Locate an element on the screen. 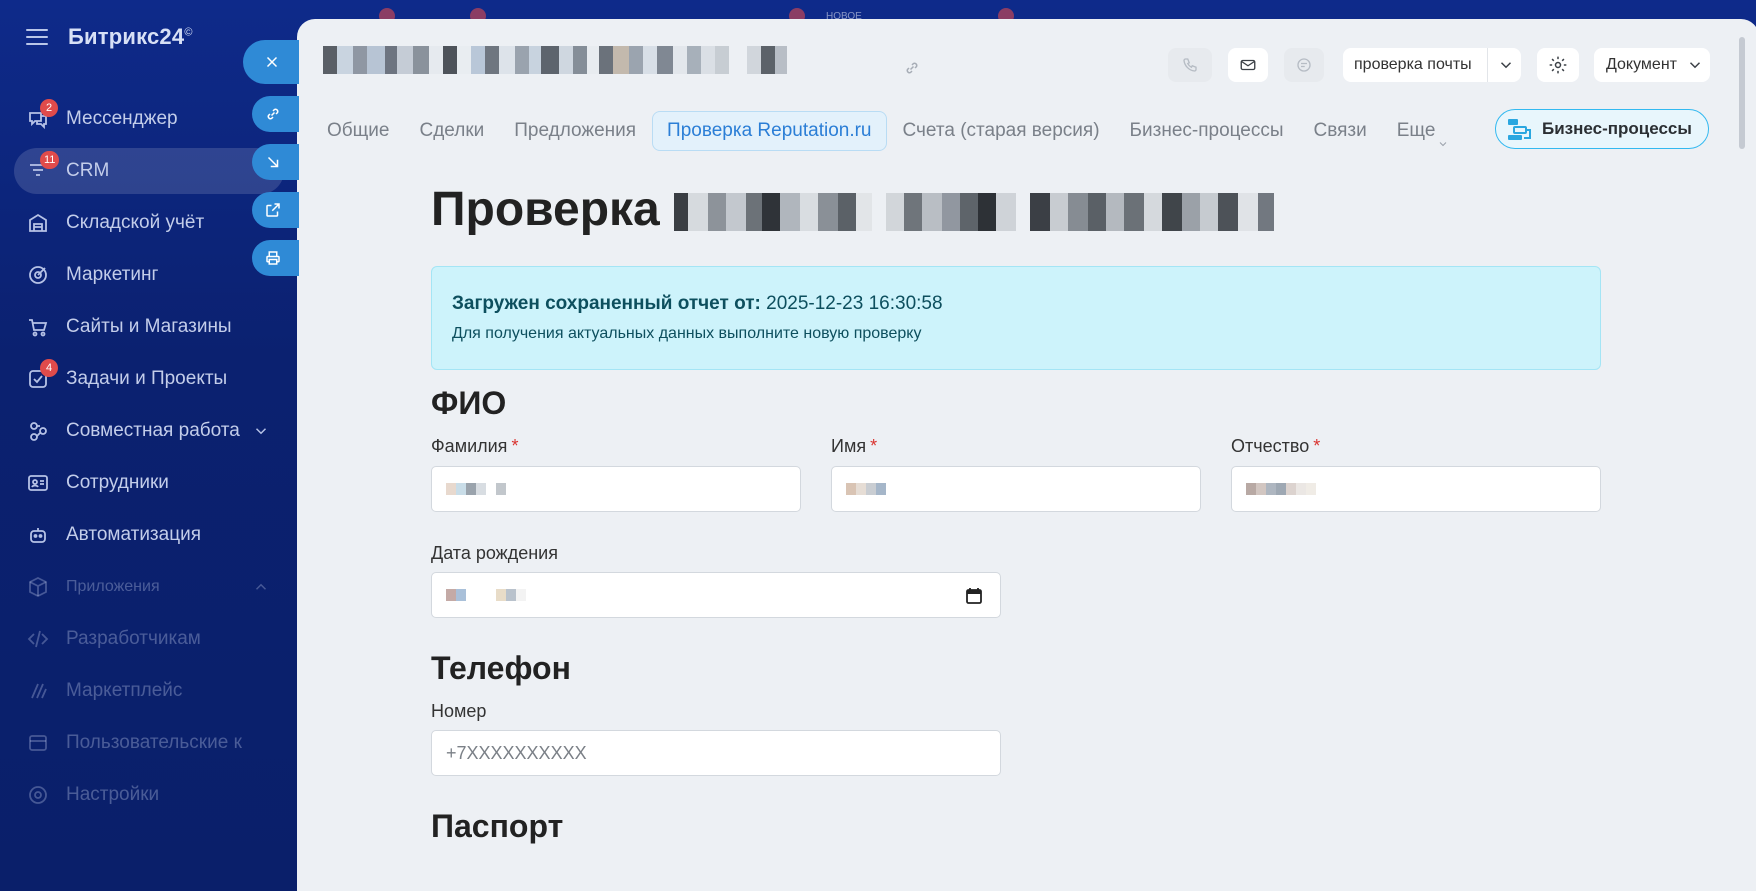 Image resolution: width=1756 pixels, height=891 pixels. menu-burger-icon is located at coordinates (37, 37).